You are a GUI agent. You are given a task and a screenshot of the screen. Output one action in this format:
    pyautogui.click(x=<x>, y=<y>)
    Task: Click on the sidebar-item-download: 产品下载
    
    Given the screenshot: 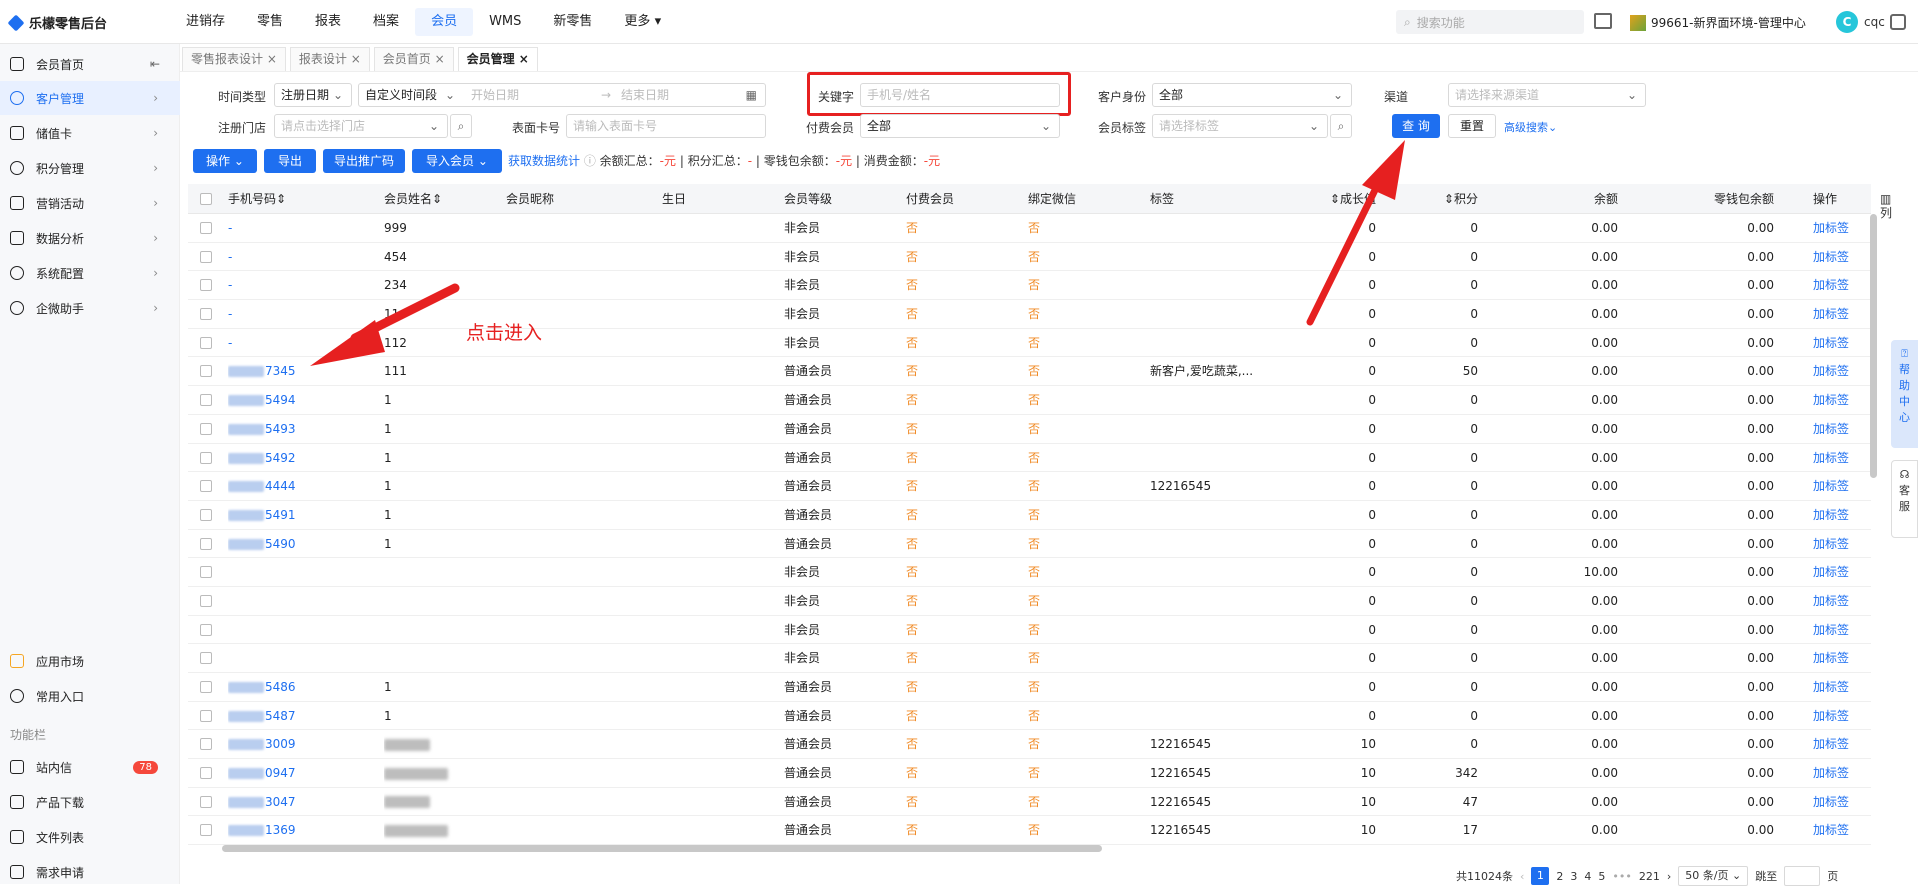 What is the action you would take?
    pyautogui.click(x=90, y=802)
    